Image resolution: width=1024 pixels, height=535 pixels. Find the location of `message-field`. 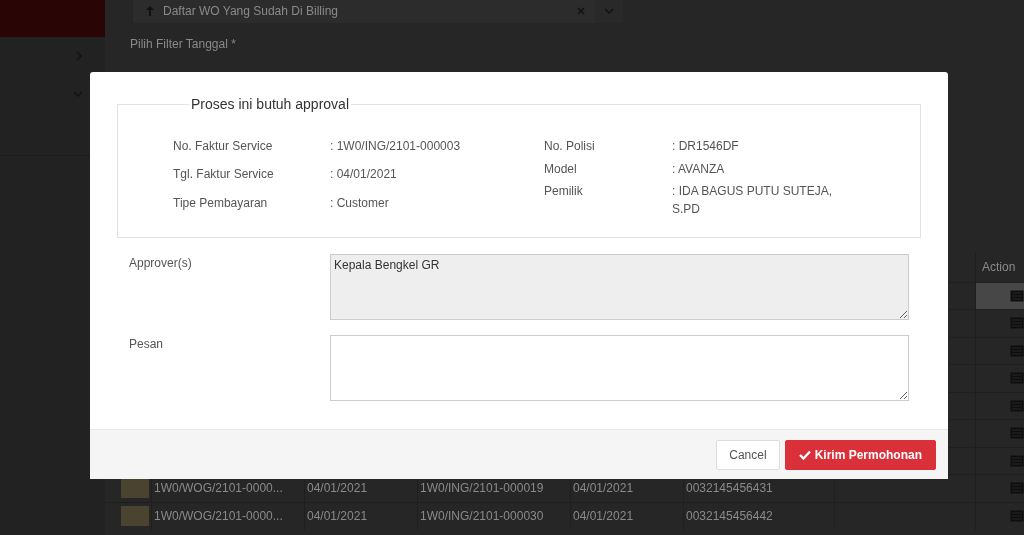

message-field is located at coordinates (619, 368).